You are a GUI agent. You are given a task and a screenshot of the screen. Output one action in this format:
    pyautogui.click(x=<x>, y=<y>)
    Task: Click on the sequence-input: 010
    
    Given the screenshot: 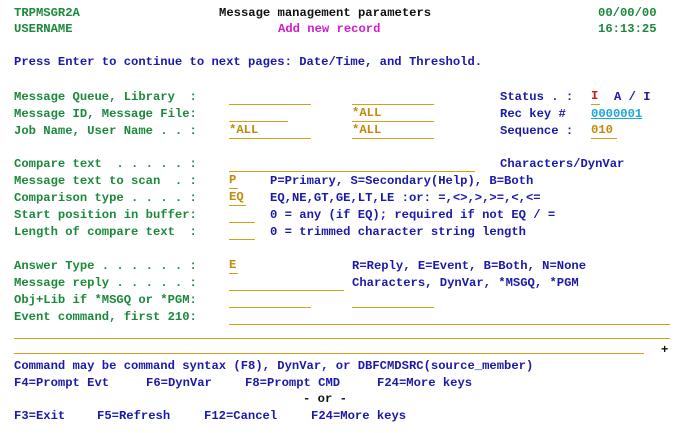 What is the action you would take?
    pyautogui.click(x=604, y=131)
    